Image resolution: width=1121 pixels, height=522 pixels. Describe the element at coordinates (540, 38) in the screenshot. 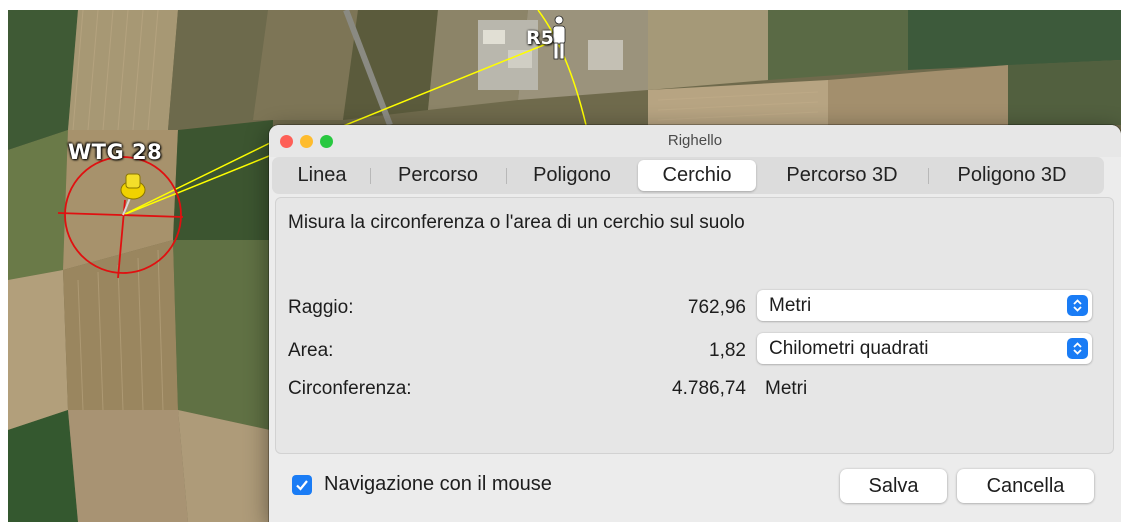

I see `marker-label-r5: R5` at that location.